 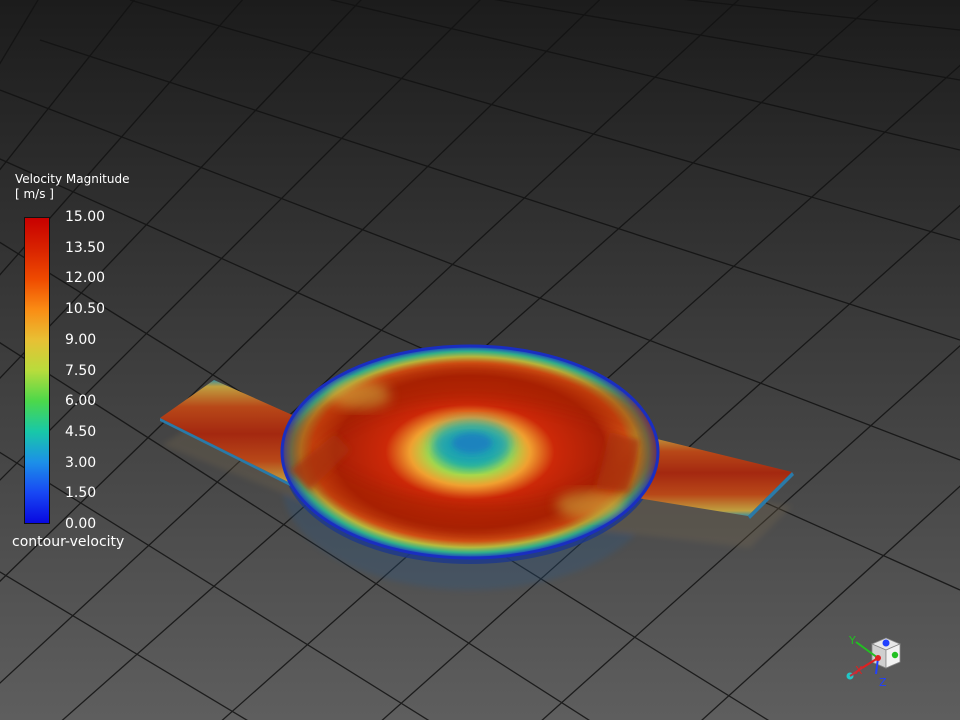 What do you see at coordinates (34, 194) in the screenshot?
I see `legend-unit: [ m/s ]` at bounding box center [34, 194].